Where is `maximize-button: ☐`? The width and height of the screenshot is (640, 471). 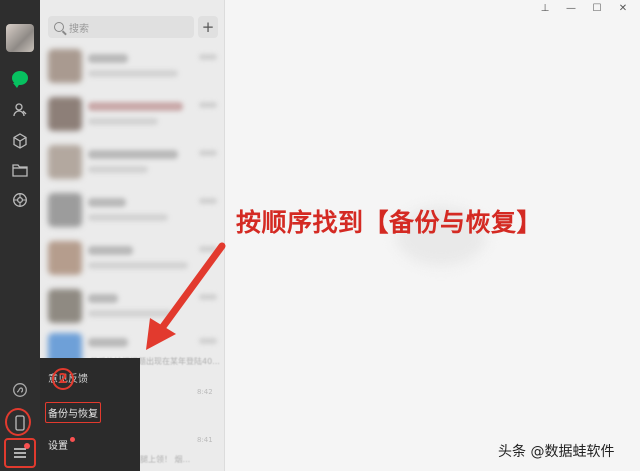
maximize-button: ☐ is located at coordinates (597, 8).